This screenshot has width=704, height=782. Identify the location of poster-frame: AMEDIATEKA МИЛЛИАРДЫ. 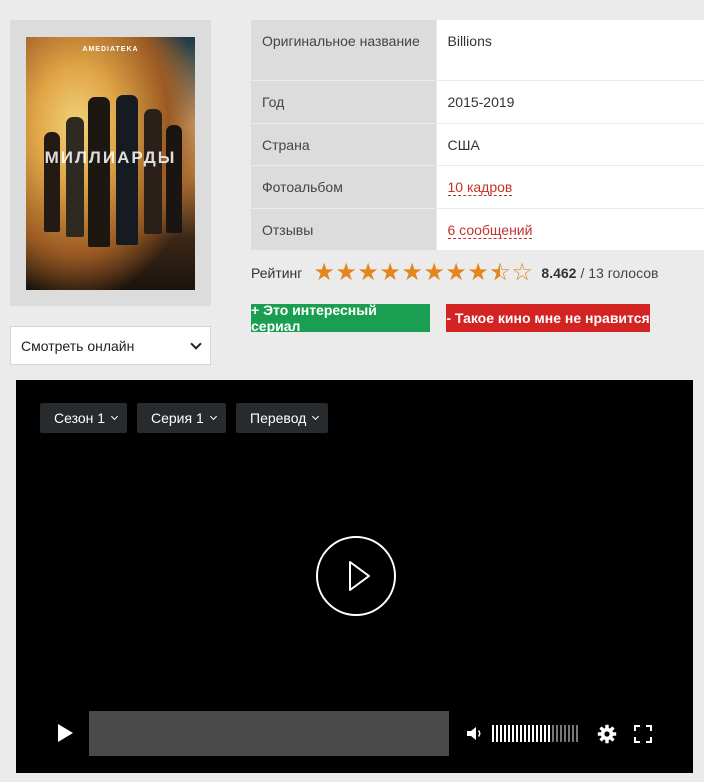
(110, 163).